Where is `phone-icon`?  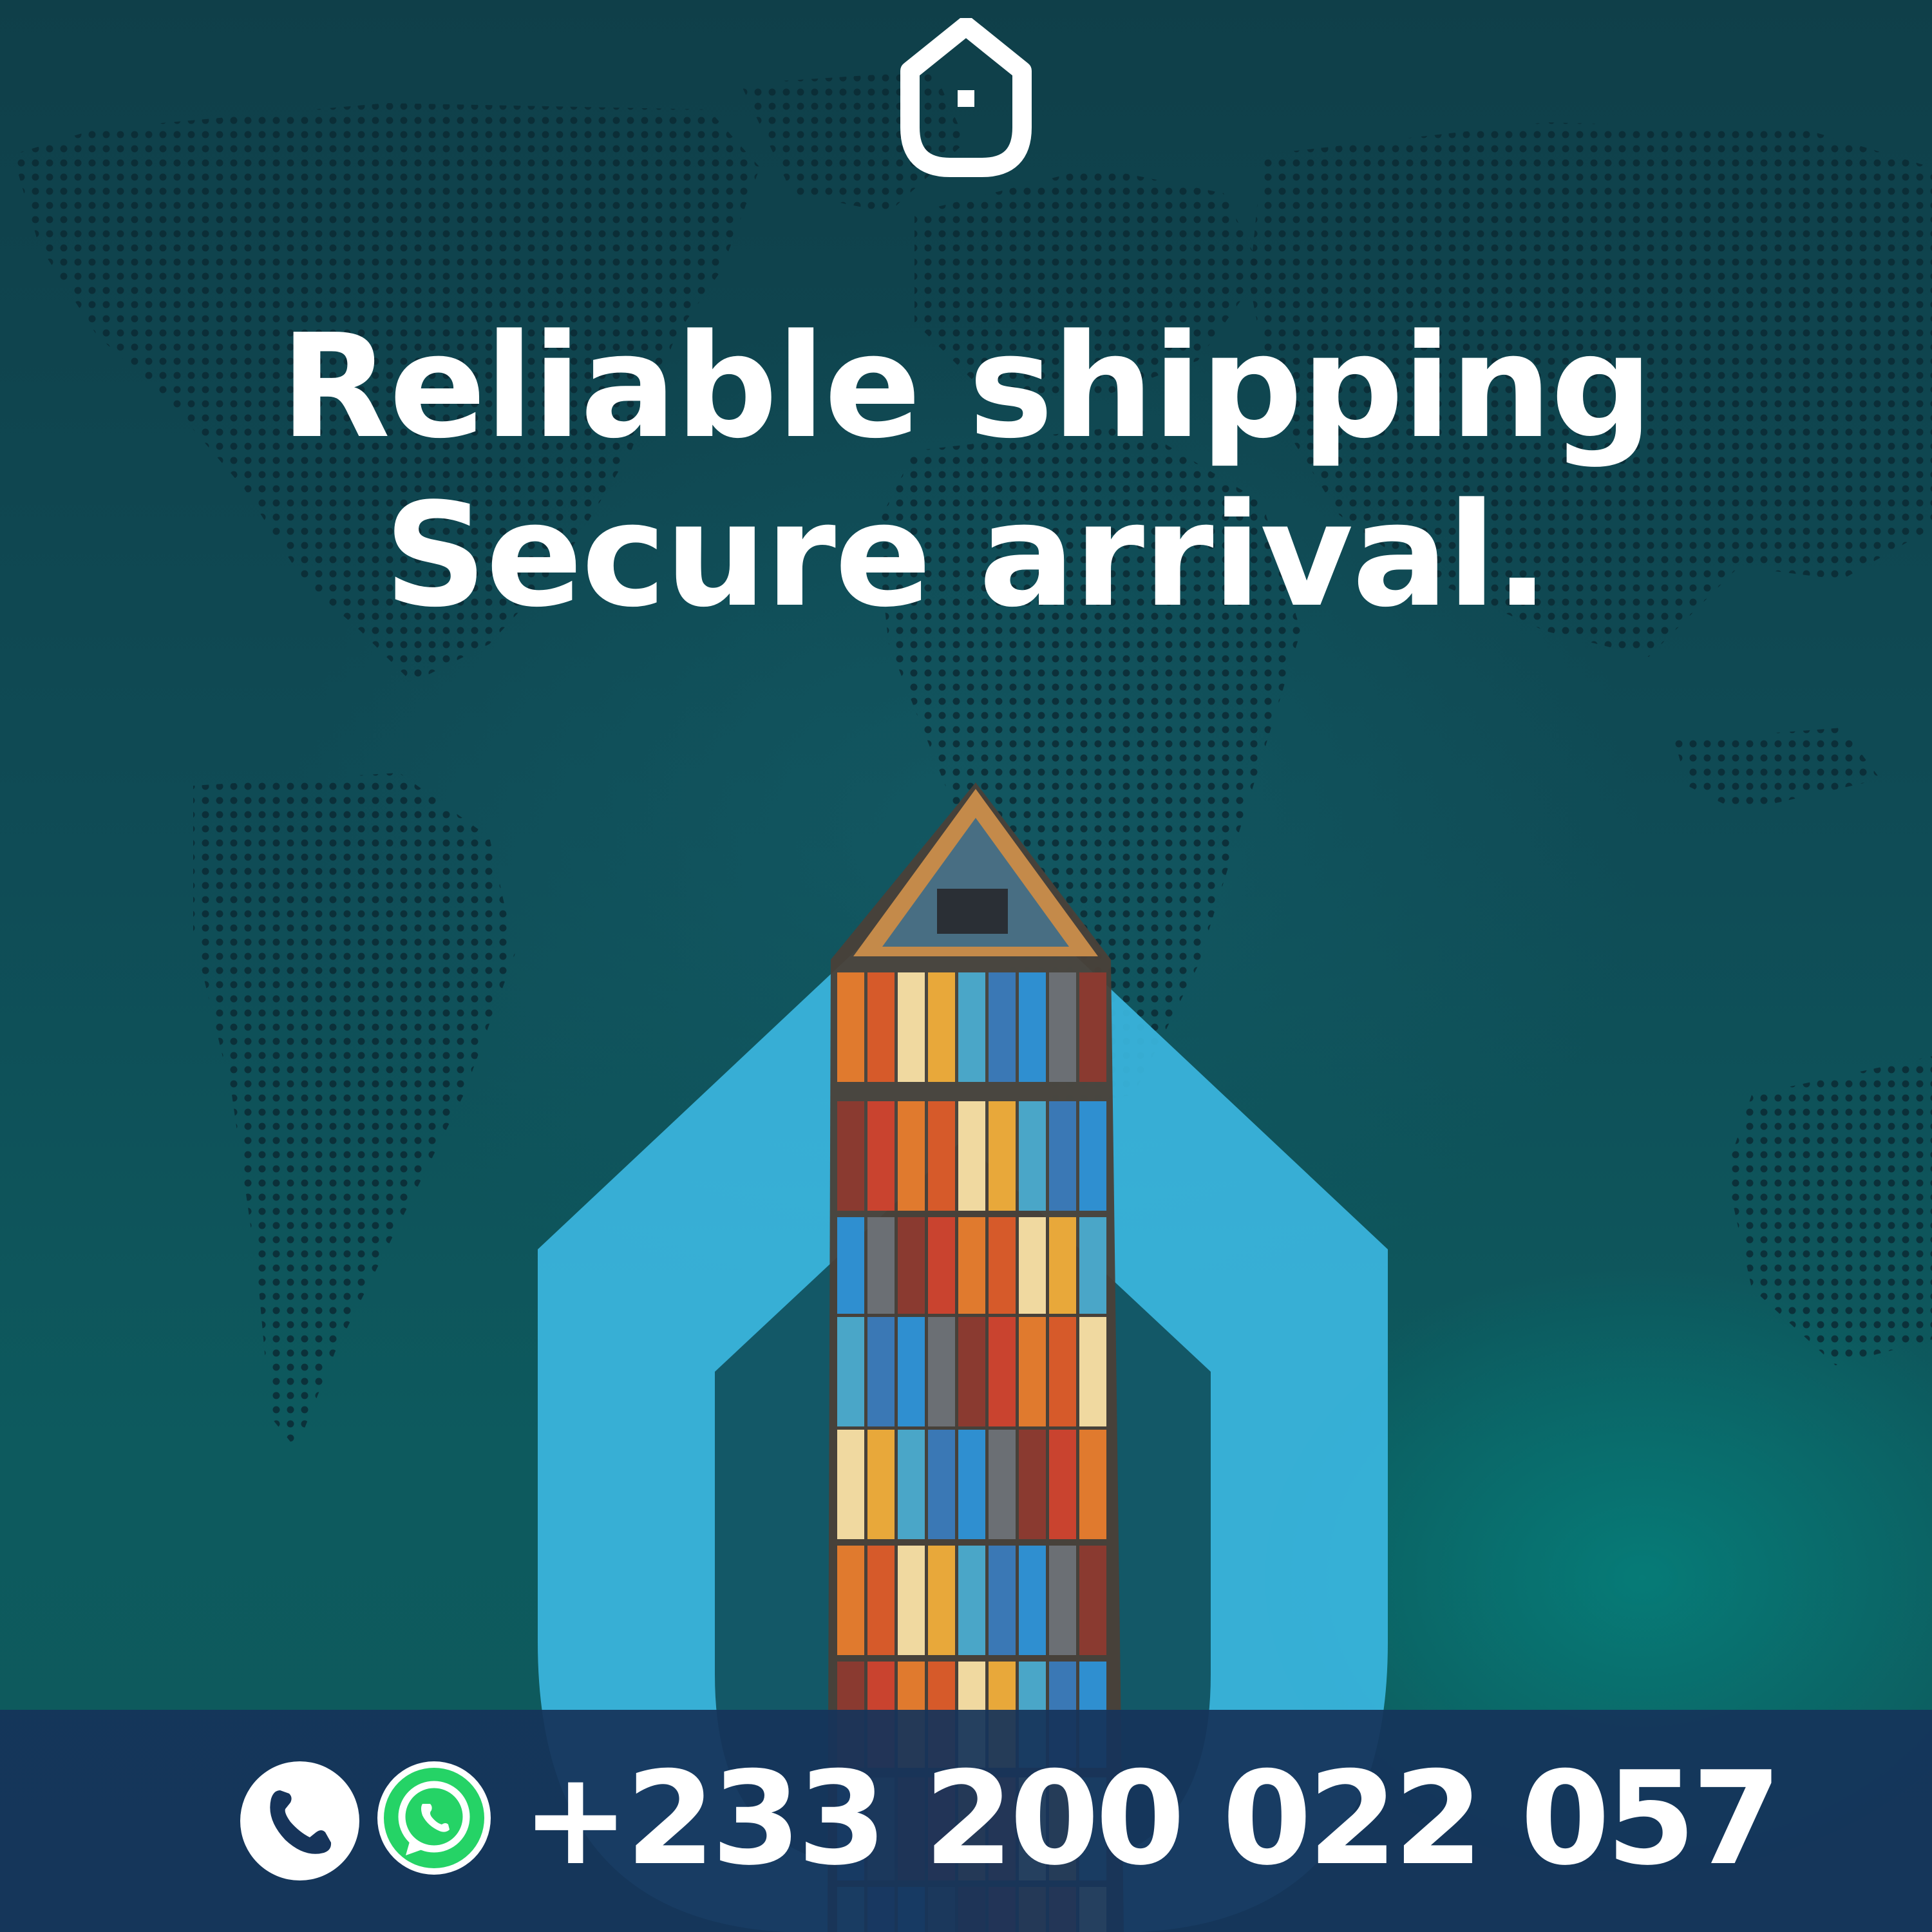
phone-icon is located at coordinates (299, 1820).